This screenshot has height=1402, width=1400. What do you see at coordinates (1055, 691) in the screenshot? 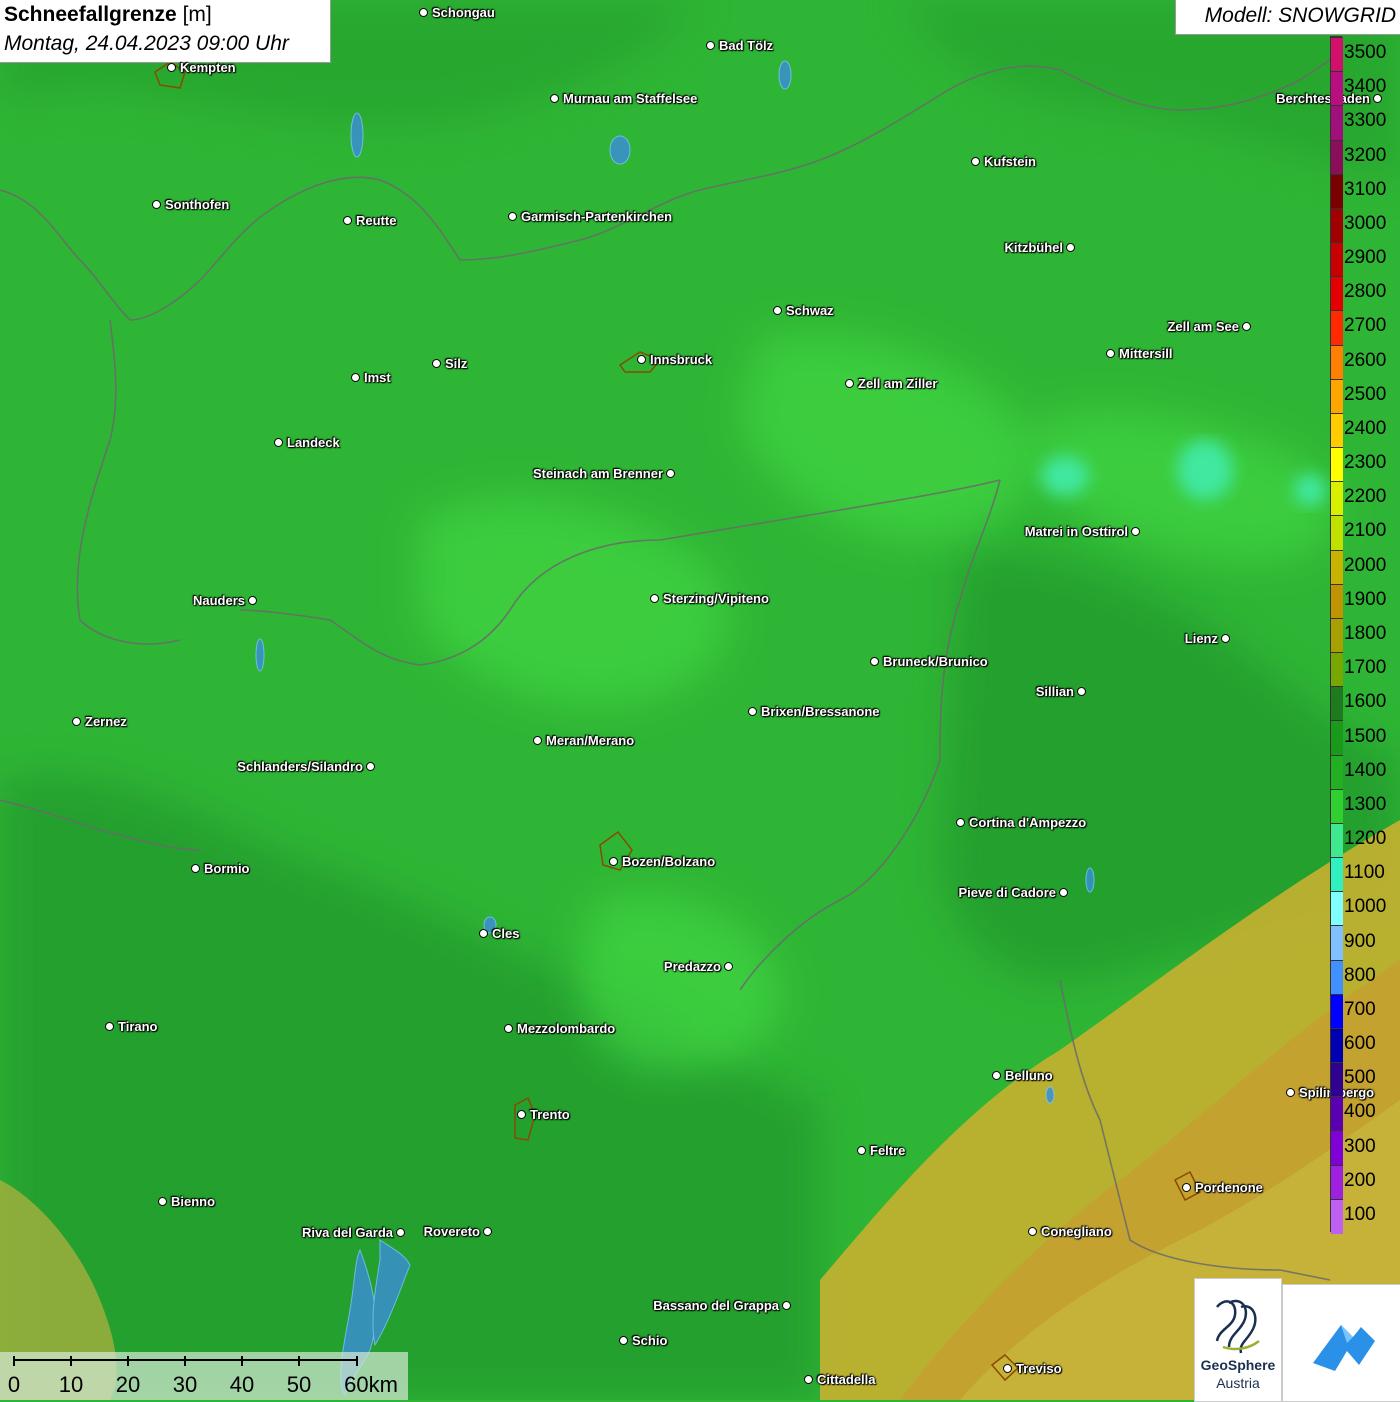
I see `city-label: Sillian` at bounding box center [1055, 691].